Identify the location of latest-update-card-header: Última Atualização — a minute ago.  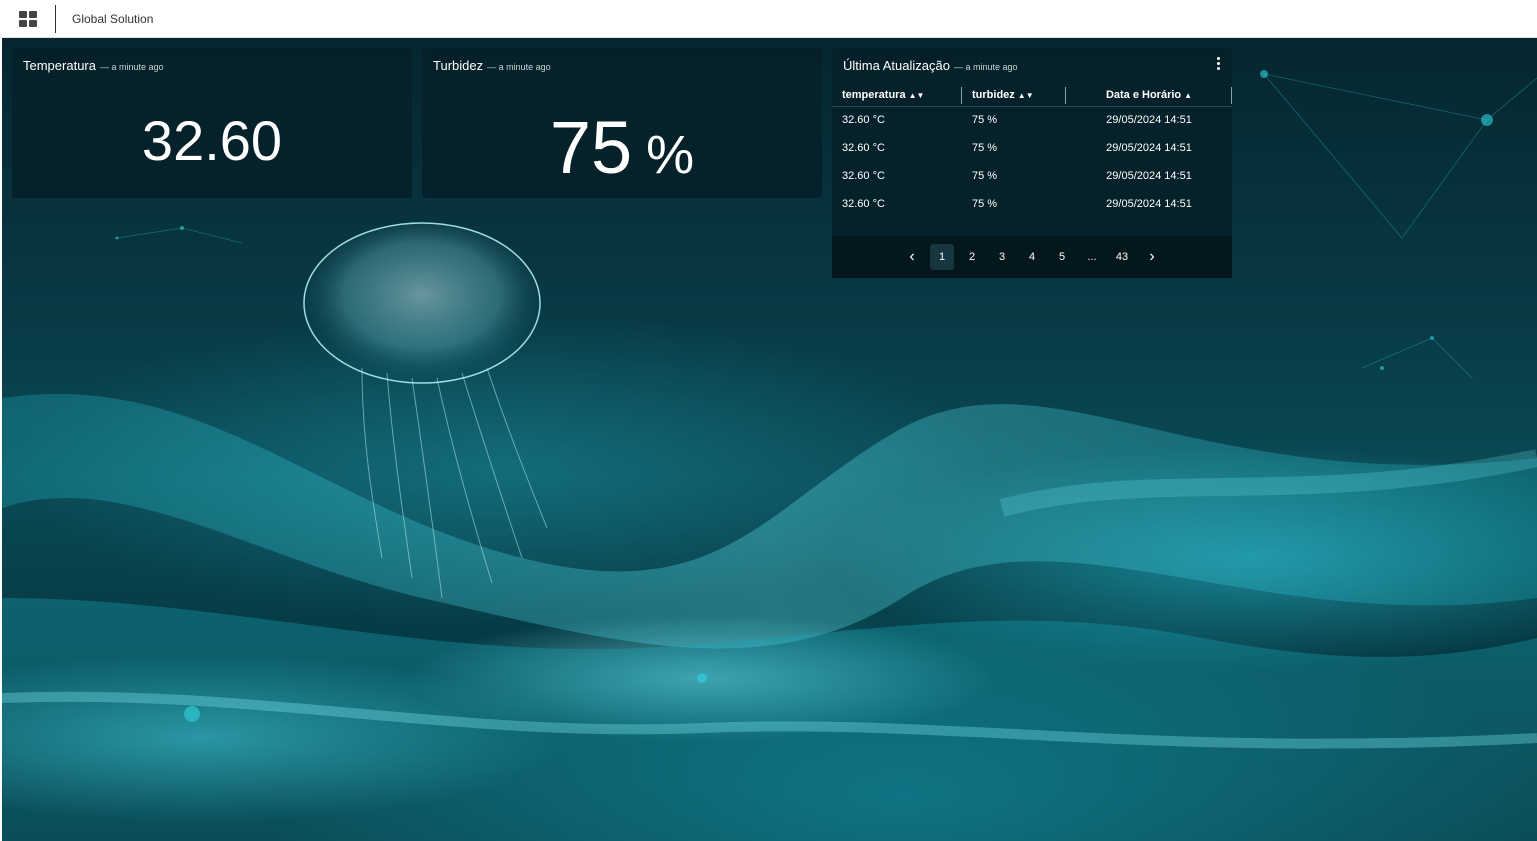
(930, 65).